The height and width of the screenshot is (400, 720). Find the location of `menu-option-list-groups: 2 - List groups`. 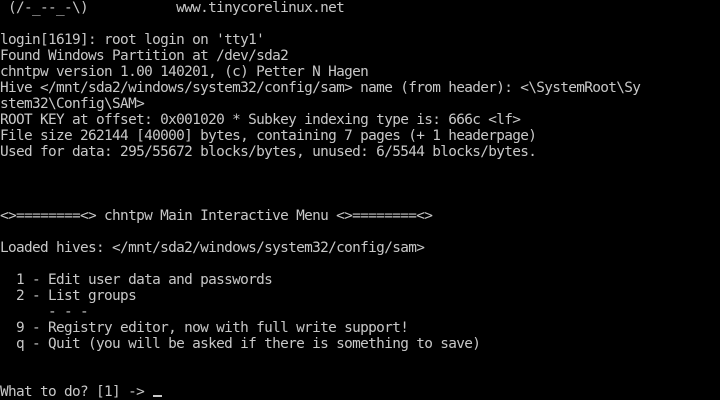

menu-option-list-groups: 2 - List groups is located at coordinates (68, 296).